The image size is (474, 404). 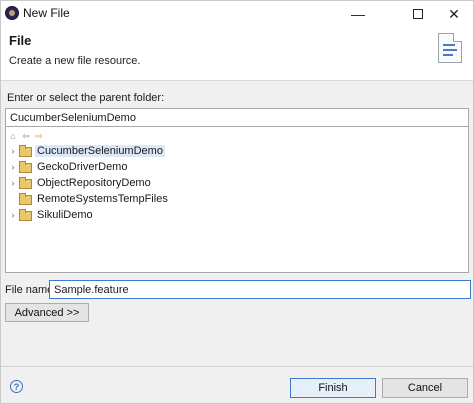 I want to click on eclipse-app-icon, so click(x=12, y=13).